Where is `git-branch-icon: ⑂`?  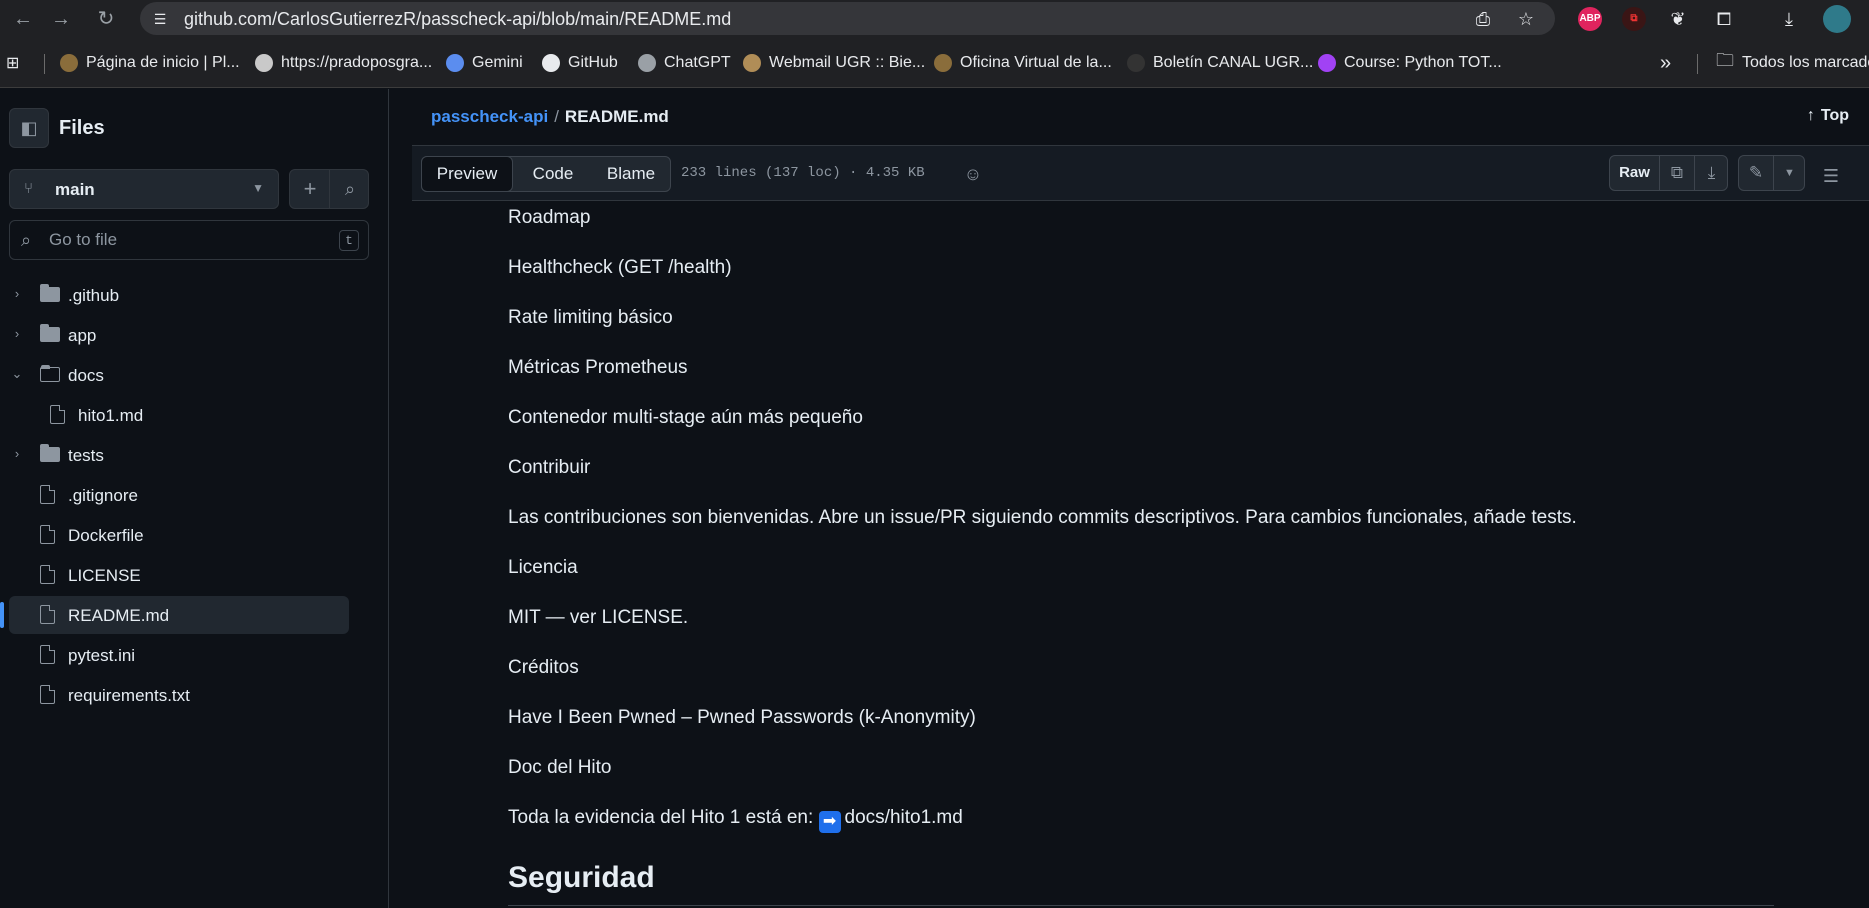
git-branch-icon: ⑂ is located at coordinates (29, 188).